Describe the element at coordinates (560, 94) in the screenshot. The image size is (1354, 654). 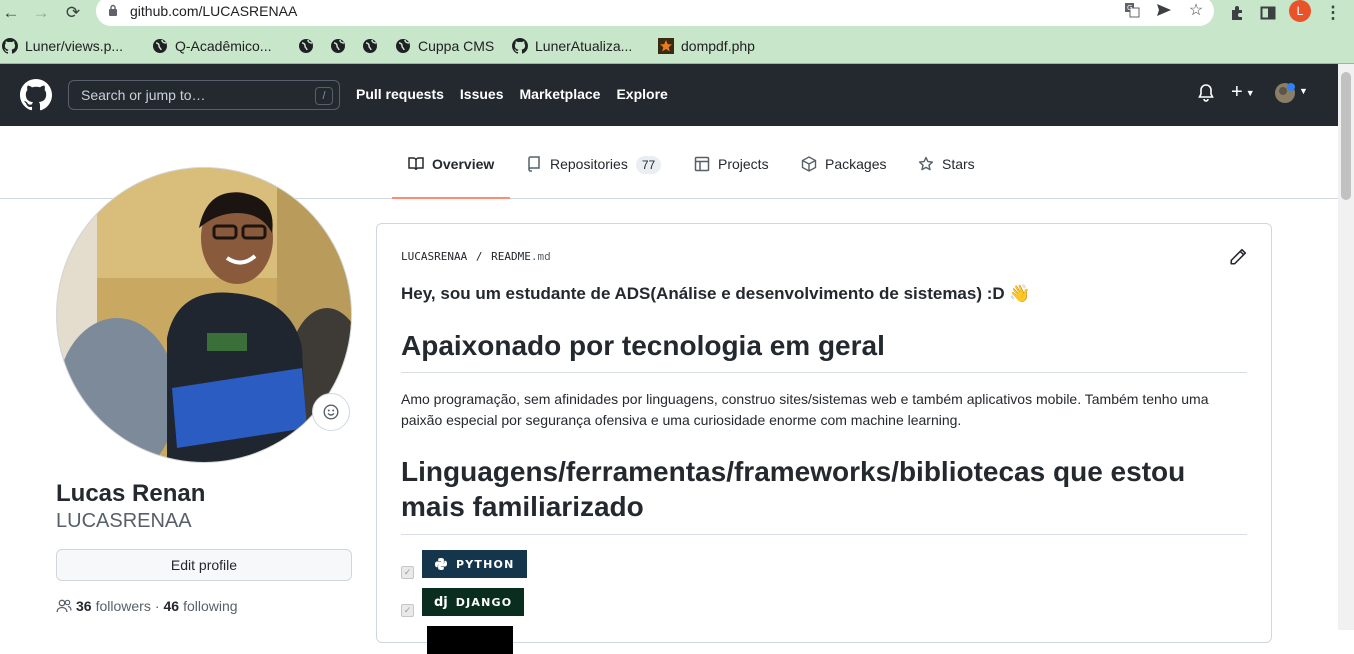
I see `nav-marketplace: Marketplace` at that location.